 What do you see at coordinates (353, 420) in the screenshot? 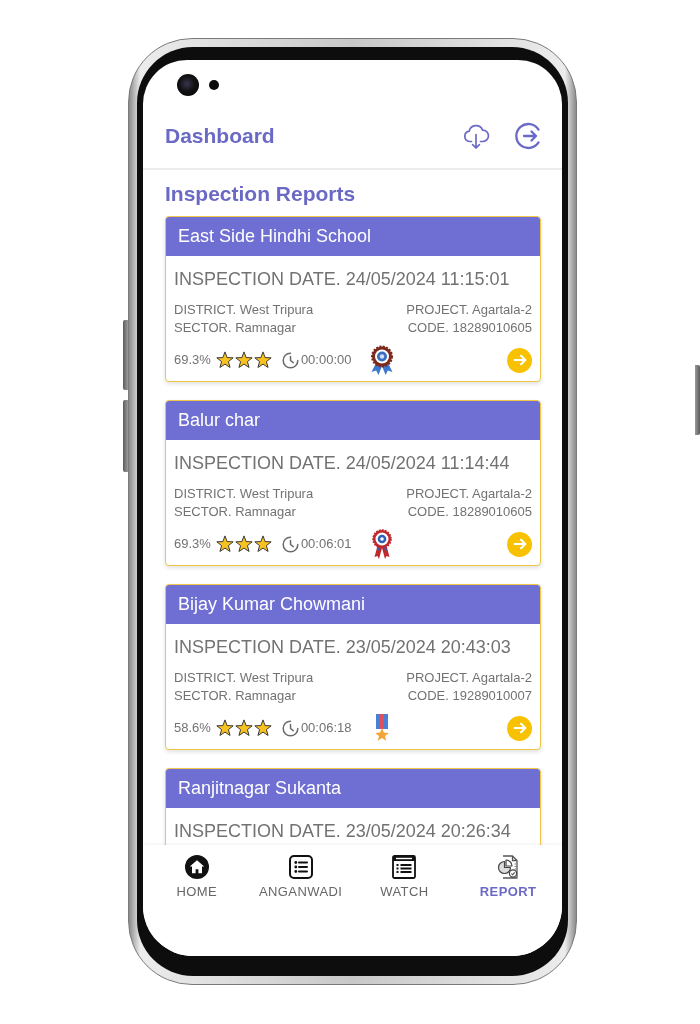
I see `card-header: Balur char` at bounding box center [353, 420].